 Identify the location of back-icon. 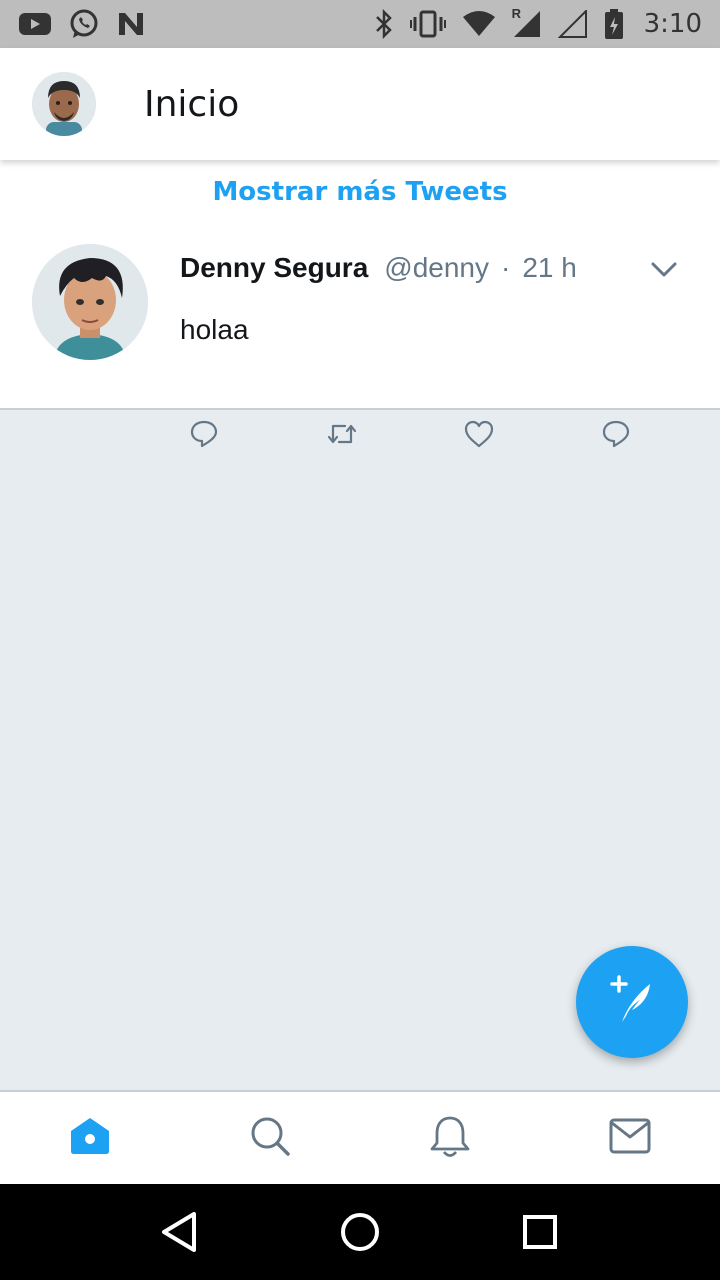
(180, 1232).